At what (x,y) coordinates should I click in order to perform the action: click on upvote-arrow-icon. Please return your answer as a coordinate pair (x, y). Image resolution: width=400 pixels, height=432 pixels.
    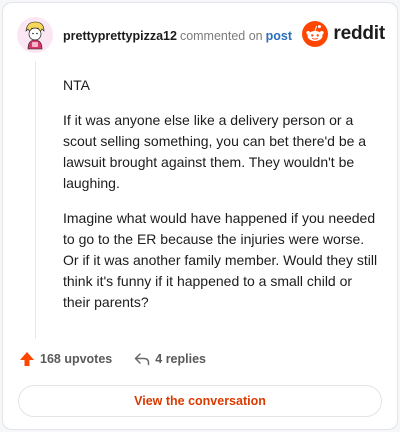
    Looking at the image, I should click on (27, 359).